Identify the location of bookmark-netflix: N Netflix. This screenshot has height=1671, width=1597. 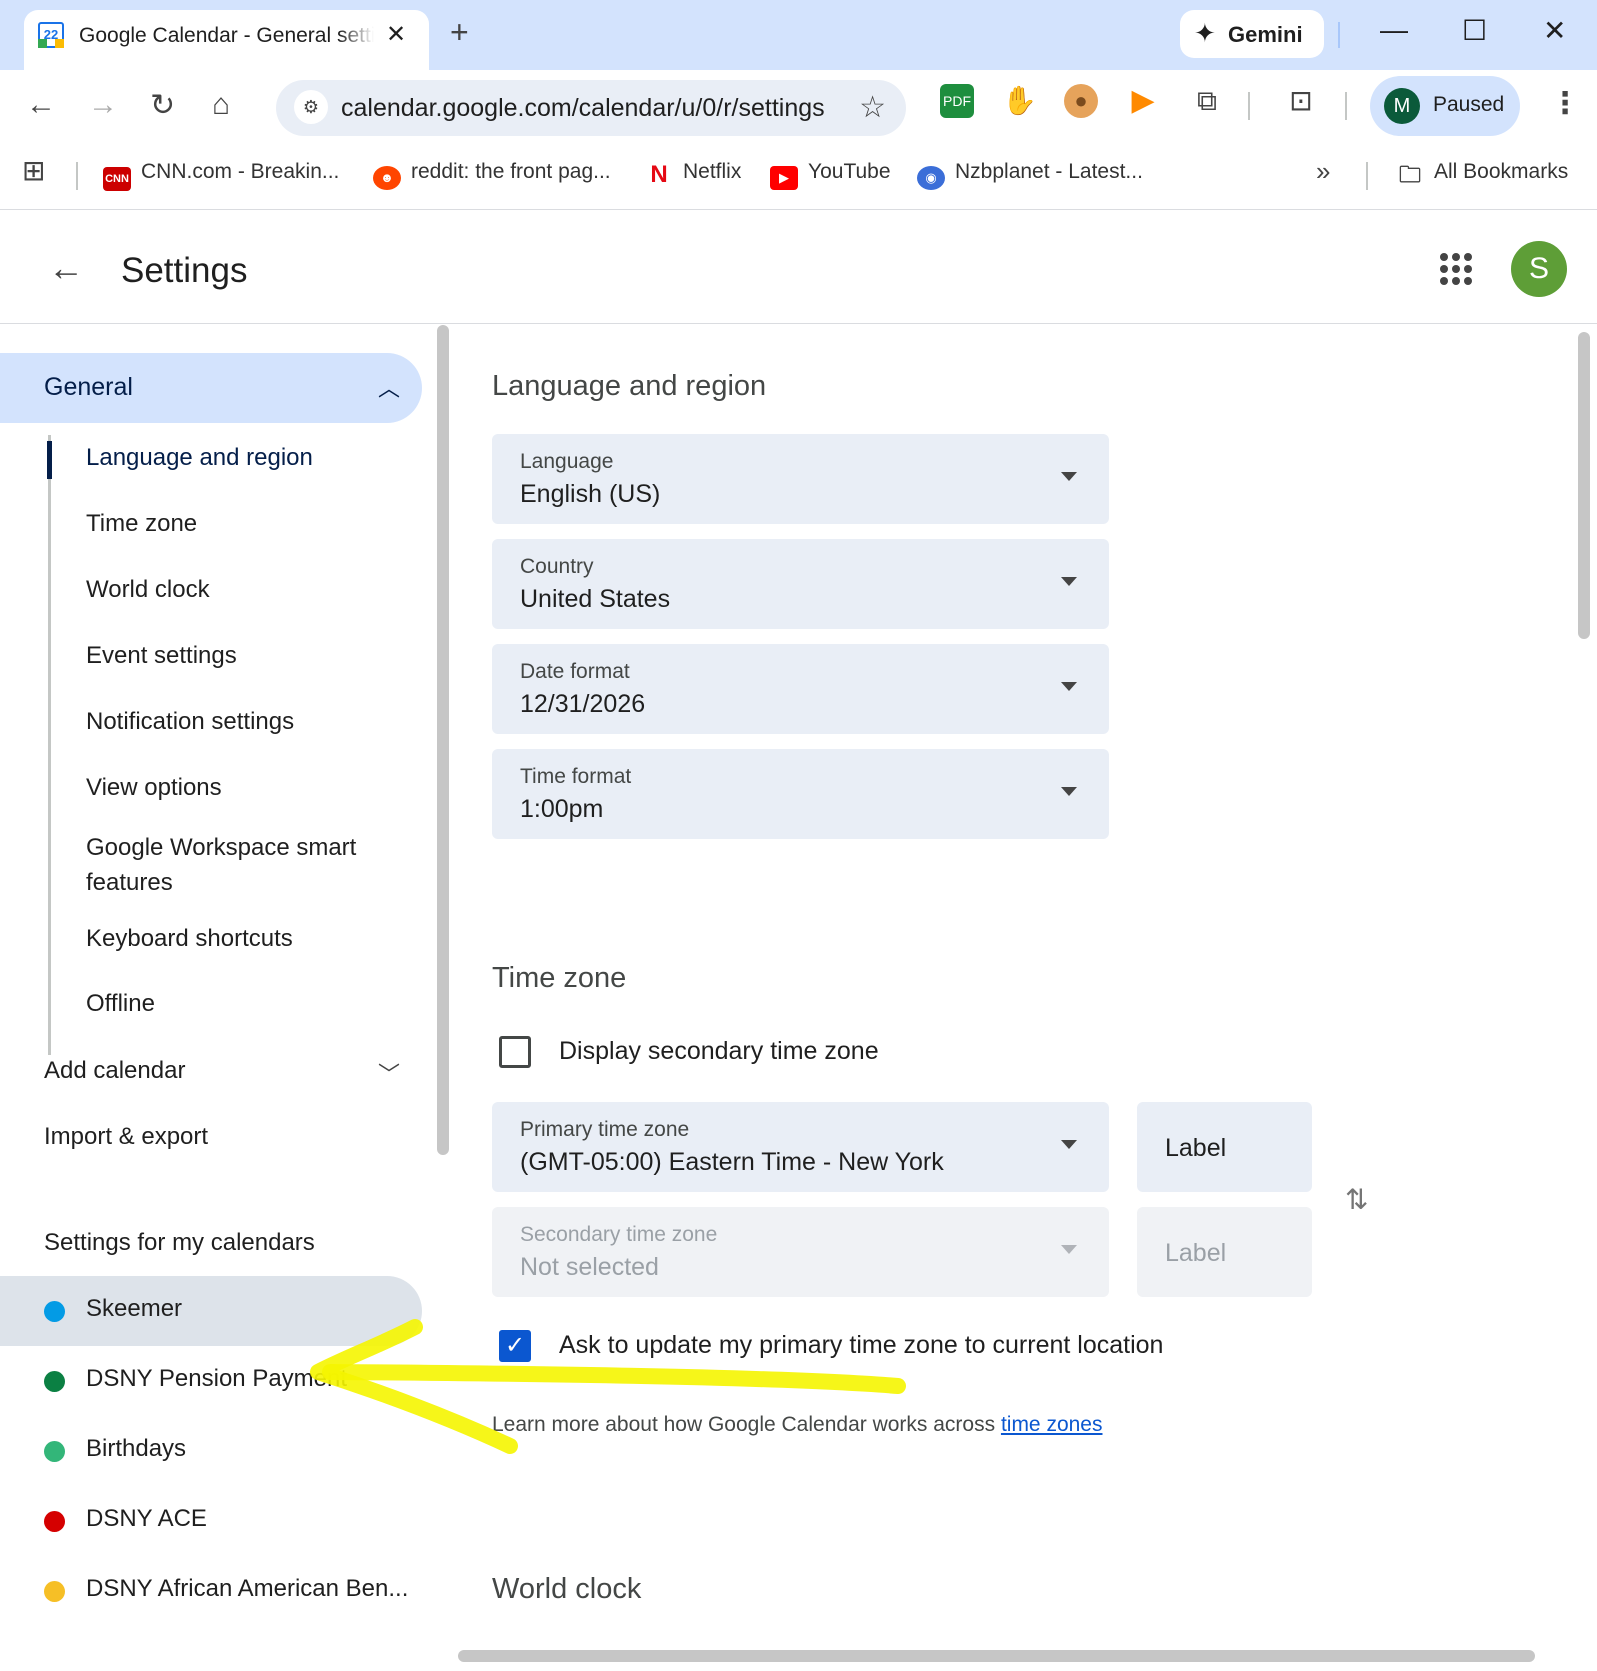
(693, 173).